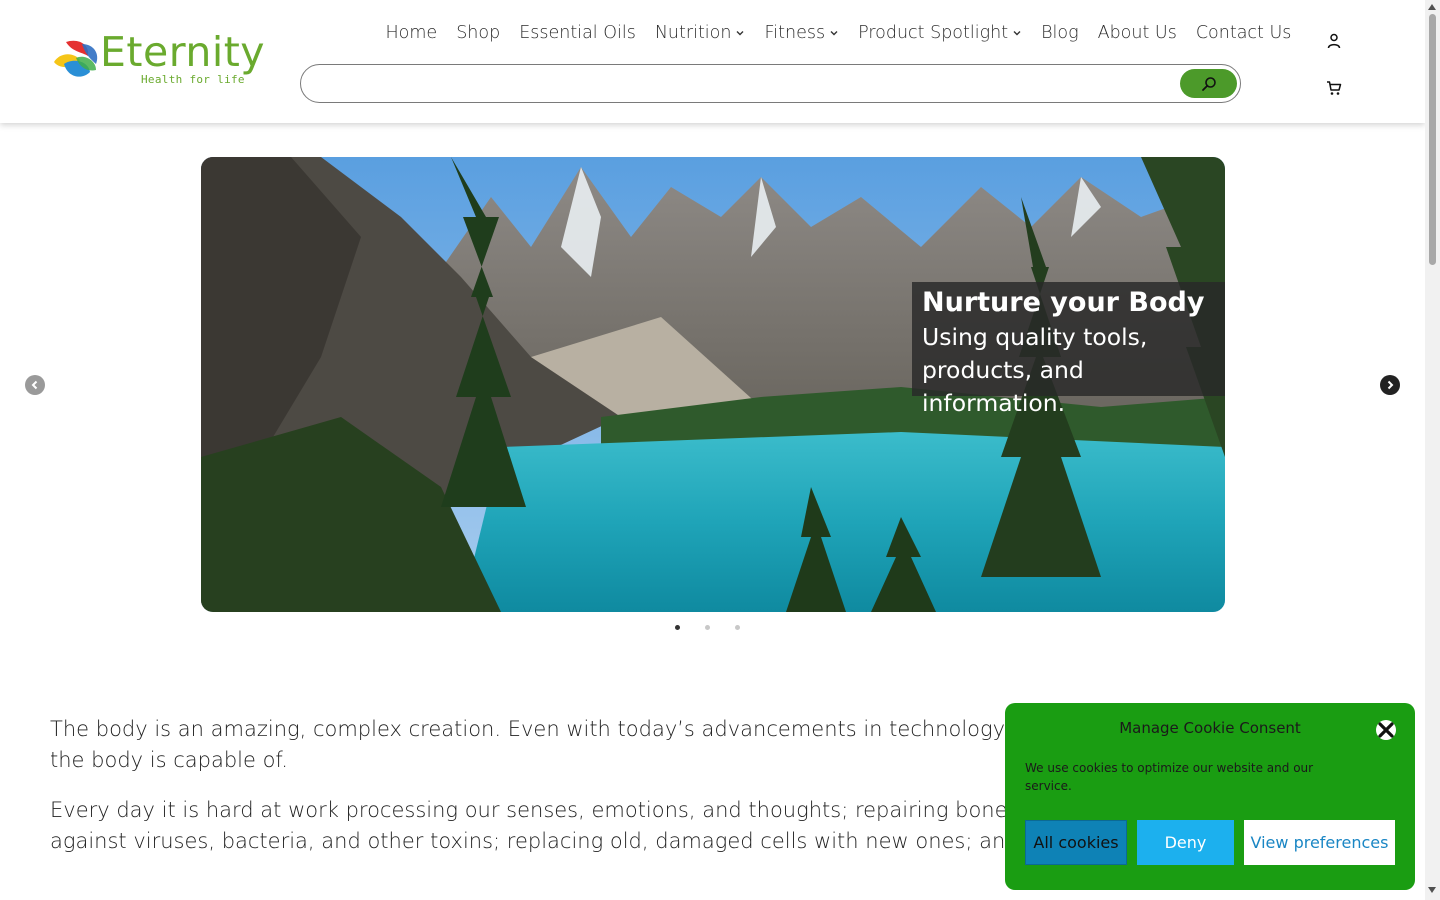 Image resolution: width=1440 pixels, height=900 pixels. I want to click on site-logo: Eternity Health for life, so click(162, 60).